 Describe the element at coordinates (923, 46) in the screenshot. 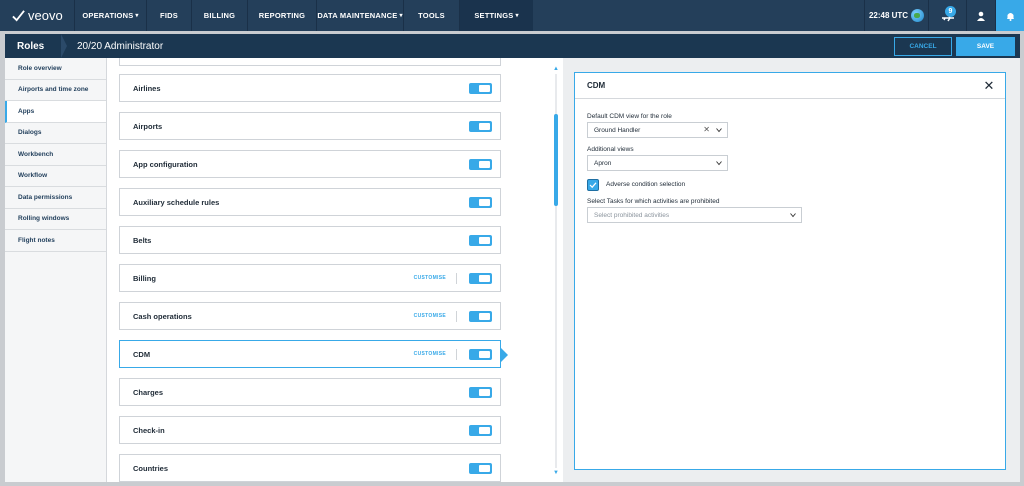

I see `cancel-button: CANCEL` at that location.